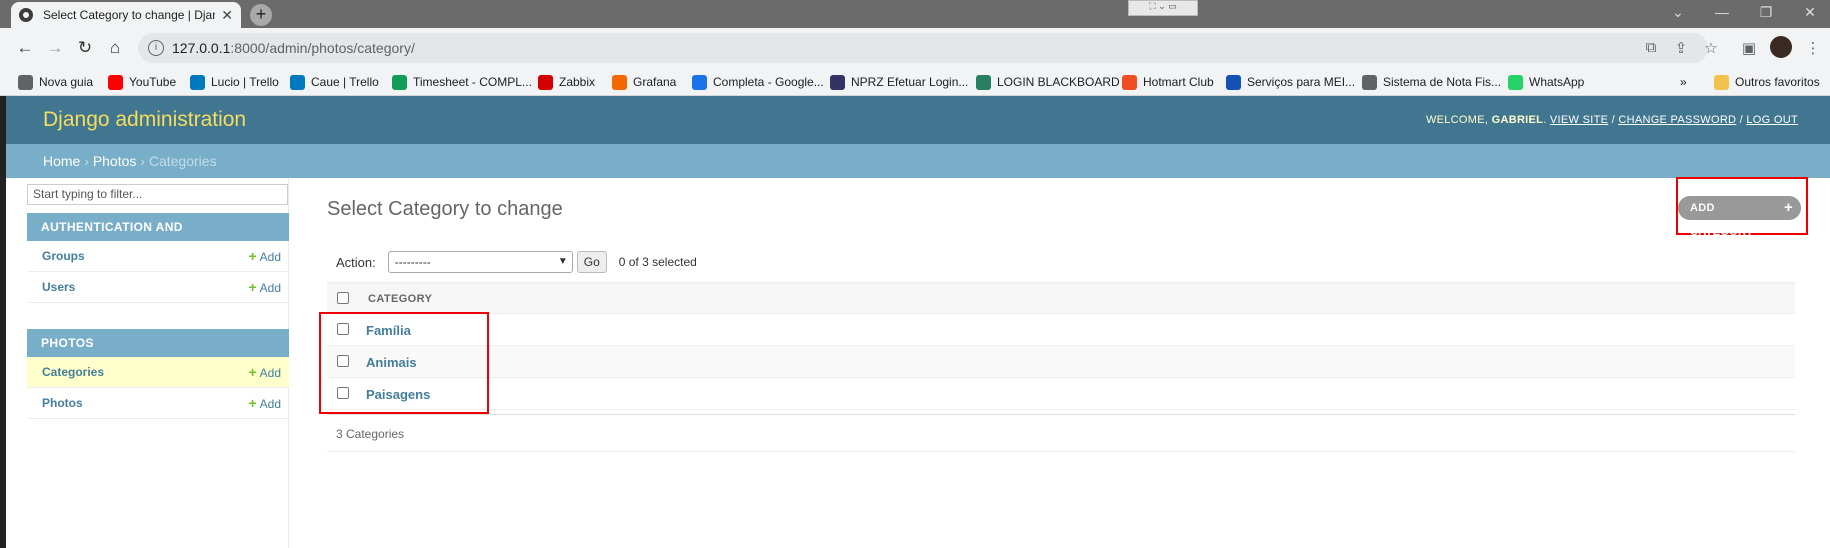 The height and width of the screenshot is (548, 1830). I want to click on bookmark-star-icon: ☆, so click(1711, 48).